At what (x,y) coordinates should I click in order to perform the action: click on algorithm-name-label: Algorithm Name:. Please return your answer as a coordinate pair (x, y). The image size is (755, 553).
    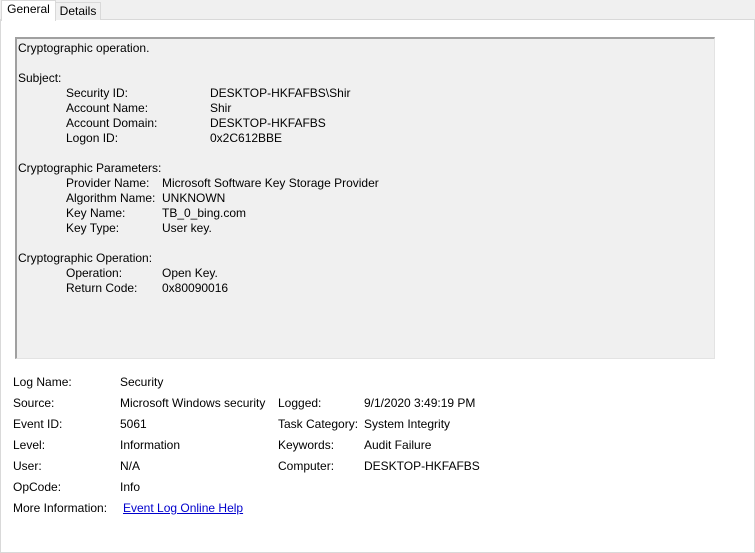
    Looking at the image, I should click on (111, 198).